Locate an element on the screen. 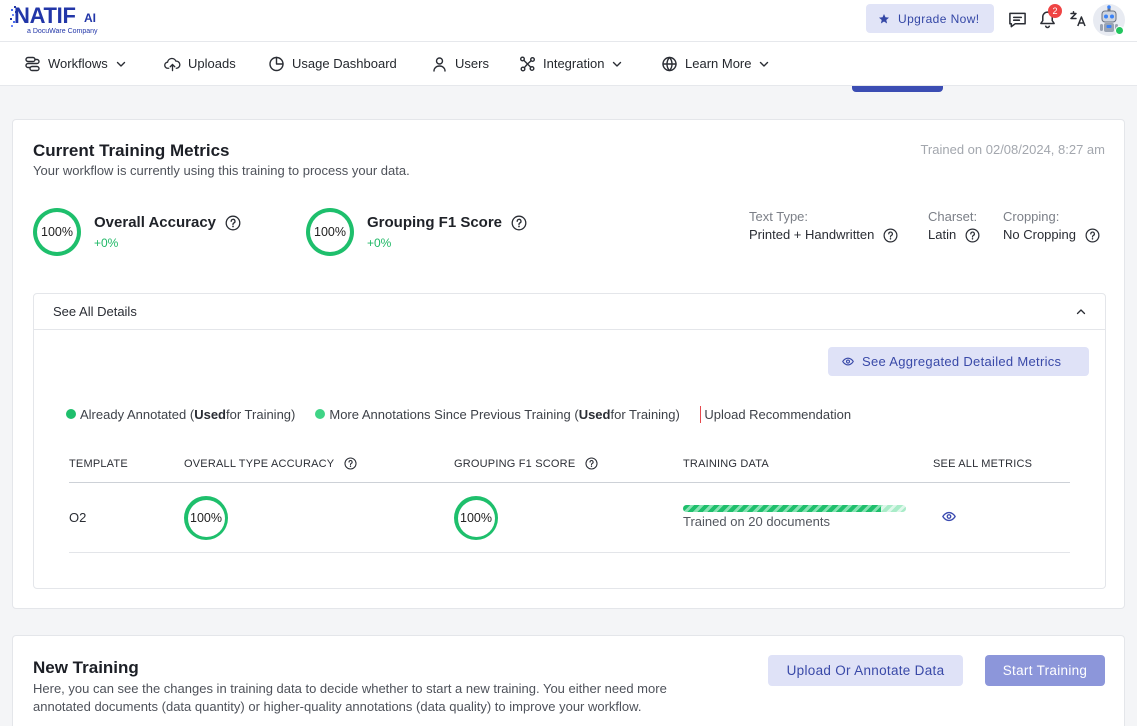 The image size is (1137, 726). overall-accuracy-metric: 100% Overall Accuracy +0% is located at coordinates (173, 232).